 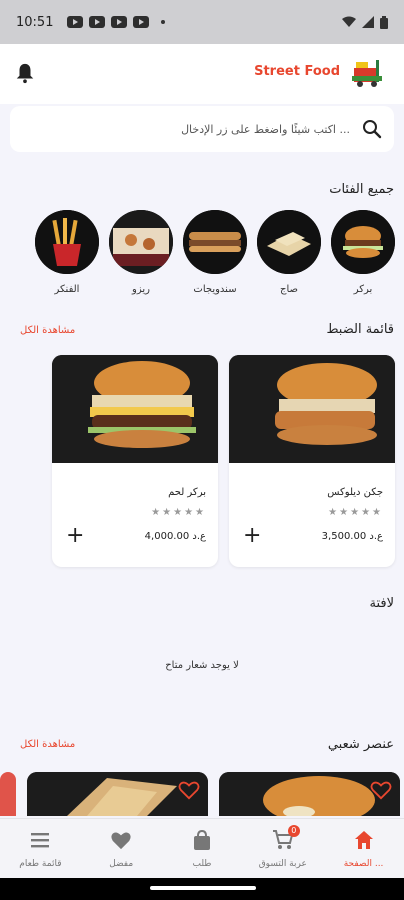 What do you see at coordinates (363, 242) in the screenshot?
I see `category-burger-image` at bounding box center [363, 242].